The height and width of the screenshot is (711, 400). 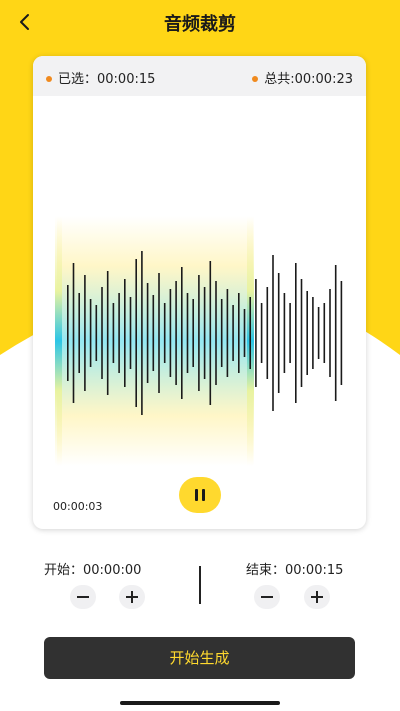 I want to click on pause-icon, so click(x=196, y=495).